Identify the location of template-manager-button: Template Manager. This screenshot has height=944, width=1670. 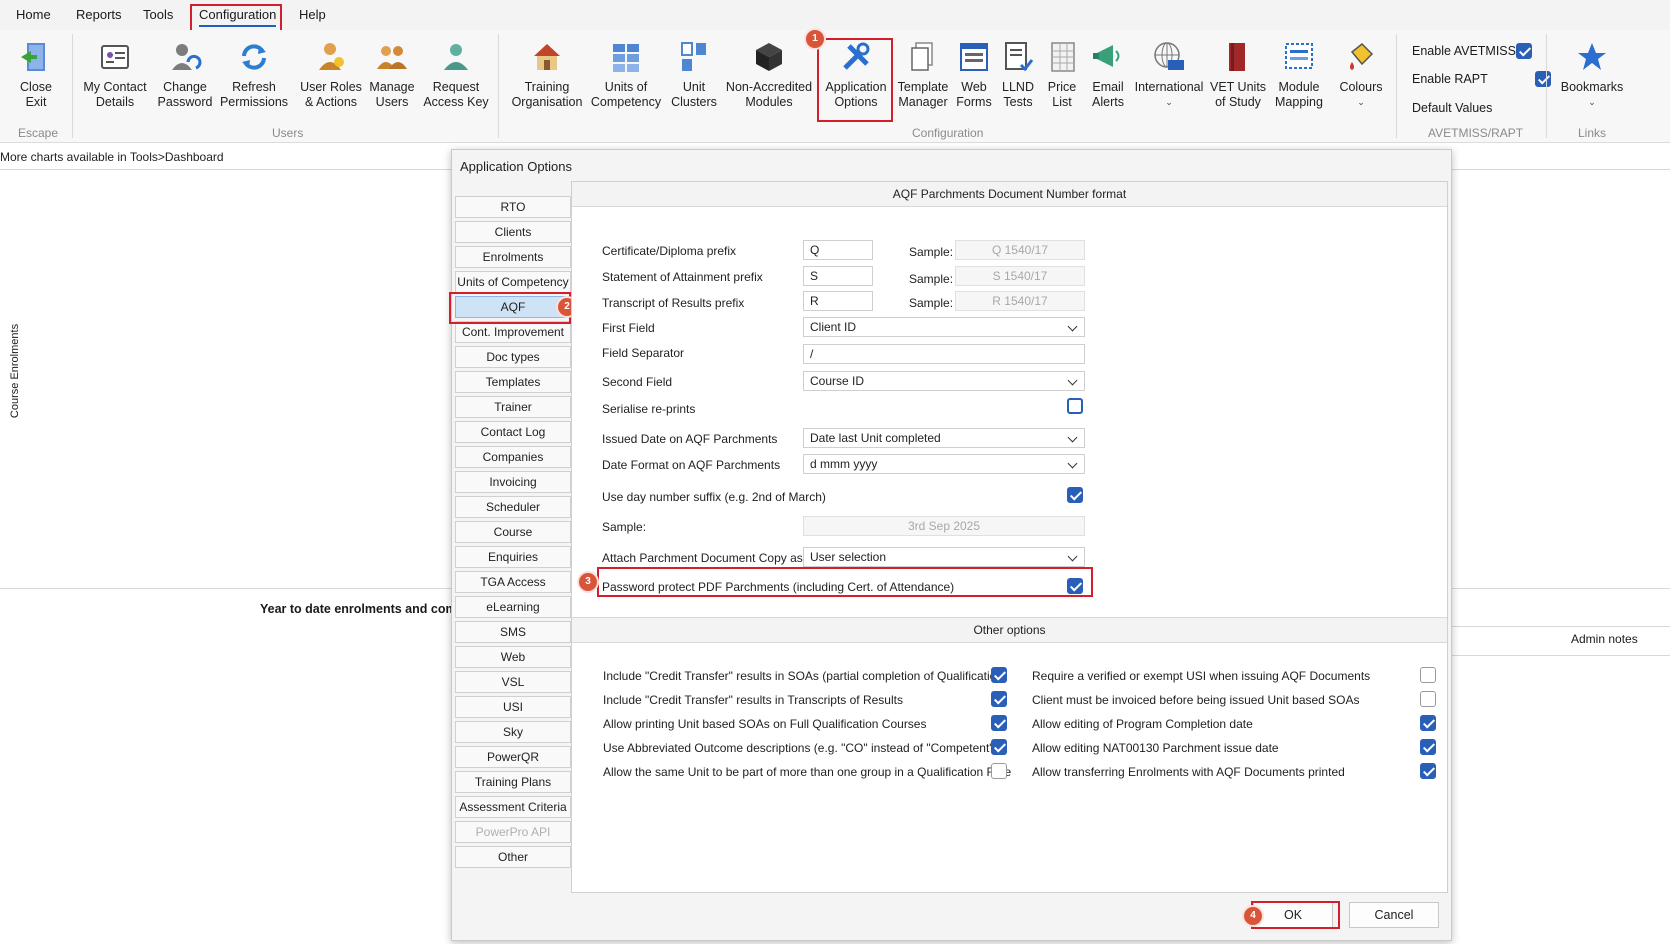
(923, 75).